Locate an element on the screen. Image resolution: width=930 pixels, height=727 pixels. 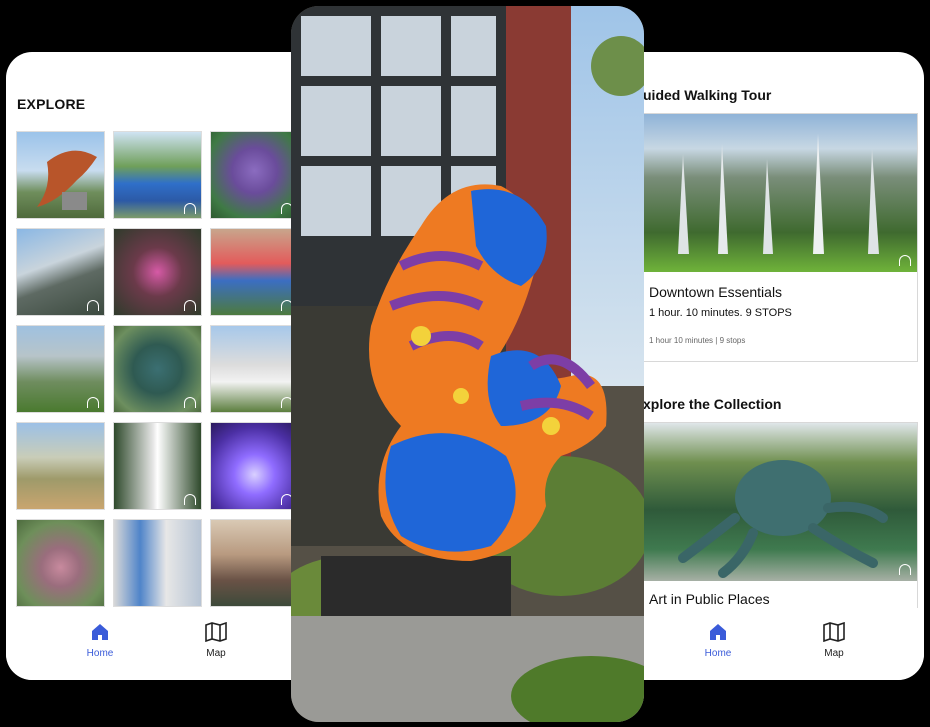
tour-card-subtitle: 1 hour. 10 minutes. 9 STOPS is located at coordinates (720, 313).